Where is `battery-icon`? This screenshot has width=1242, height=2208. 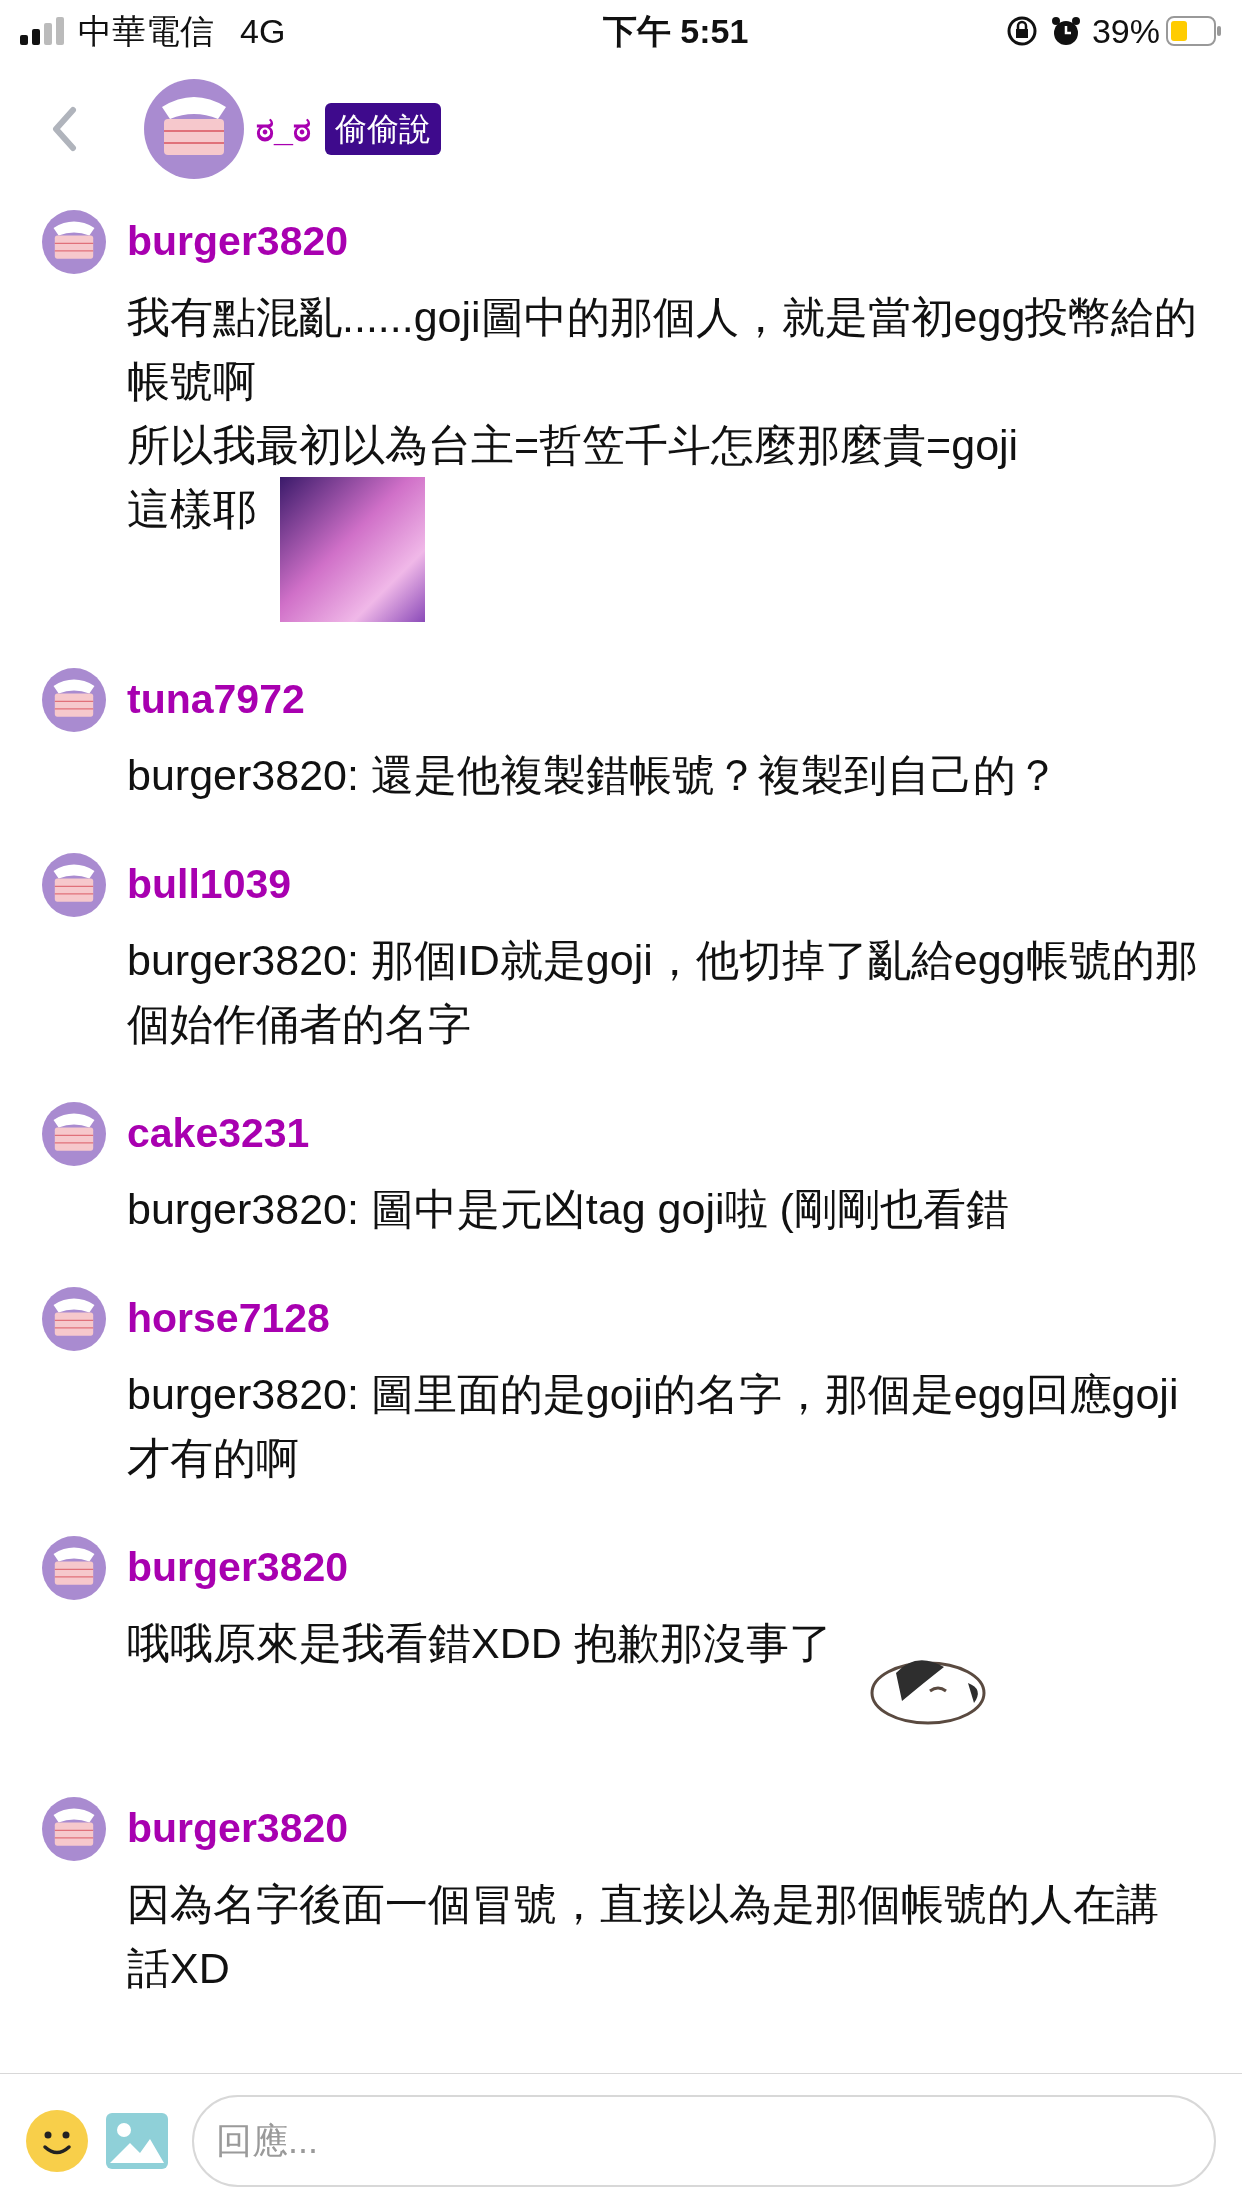 battery-icon is located at coordinates (1194, 31).